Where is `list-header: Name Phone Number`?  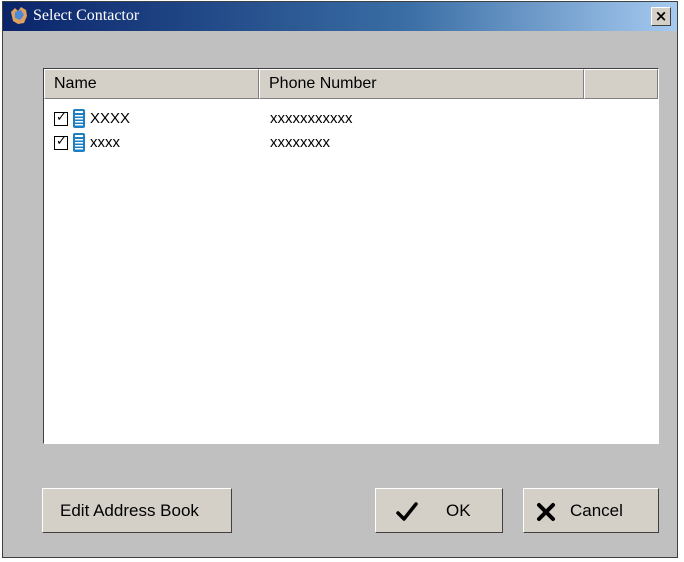
list-header: Name Phone Number is located at coordinates (351, 84).